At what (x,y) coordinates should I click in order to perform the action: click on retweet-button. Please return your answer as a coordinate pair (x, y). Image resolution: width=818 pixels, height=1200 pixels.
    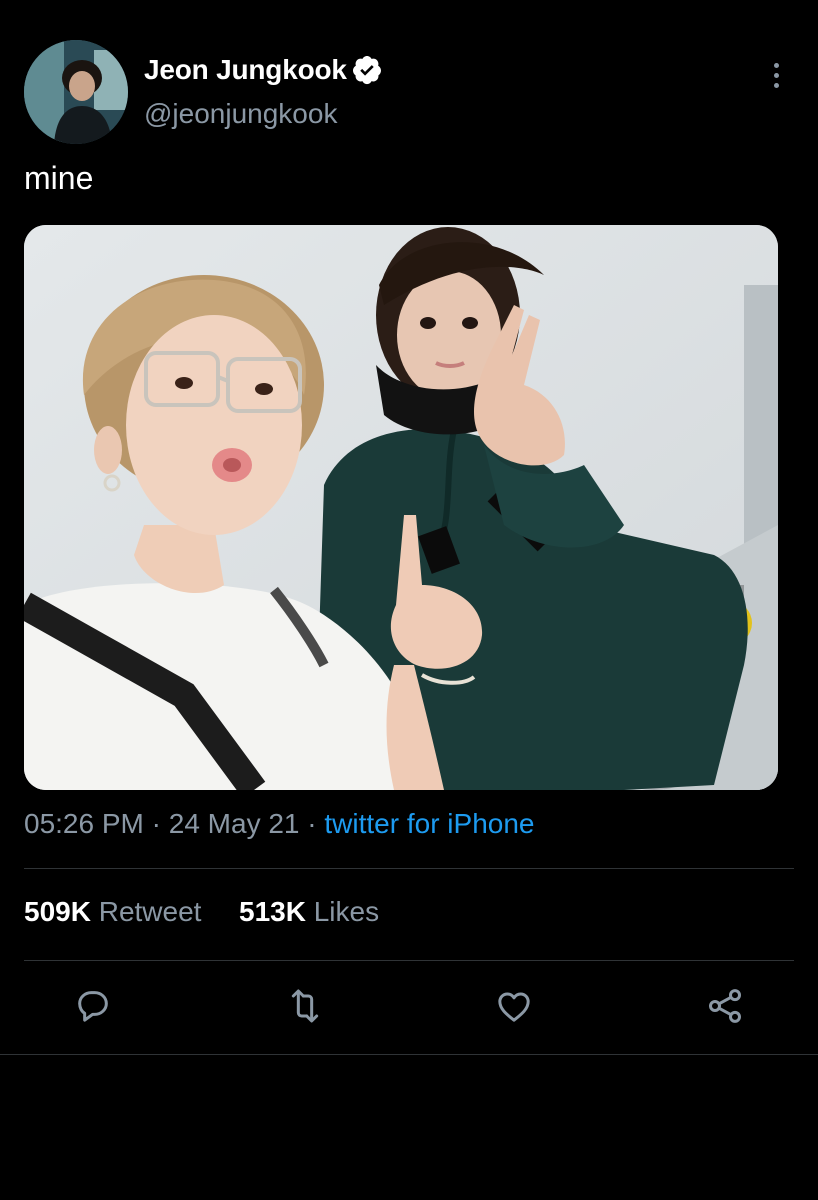
    Looking at the image, I should click on (305, 1006).